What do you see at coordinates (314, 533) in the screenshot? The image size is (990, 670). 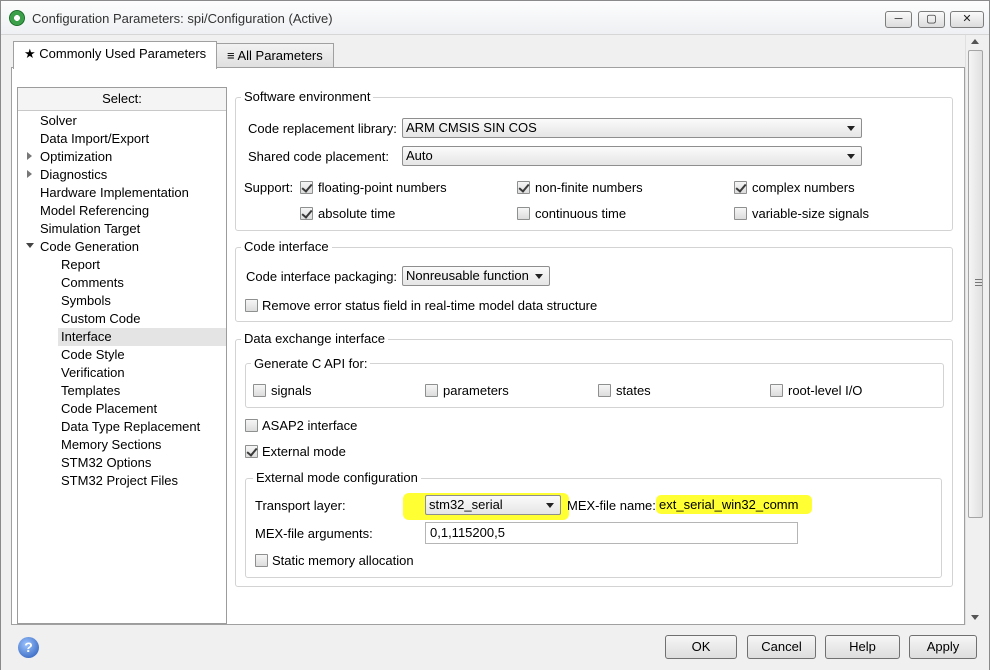 I see `mex-file-arguments-label: MEX-file arguments:` at bounding box center [314, 533].